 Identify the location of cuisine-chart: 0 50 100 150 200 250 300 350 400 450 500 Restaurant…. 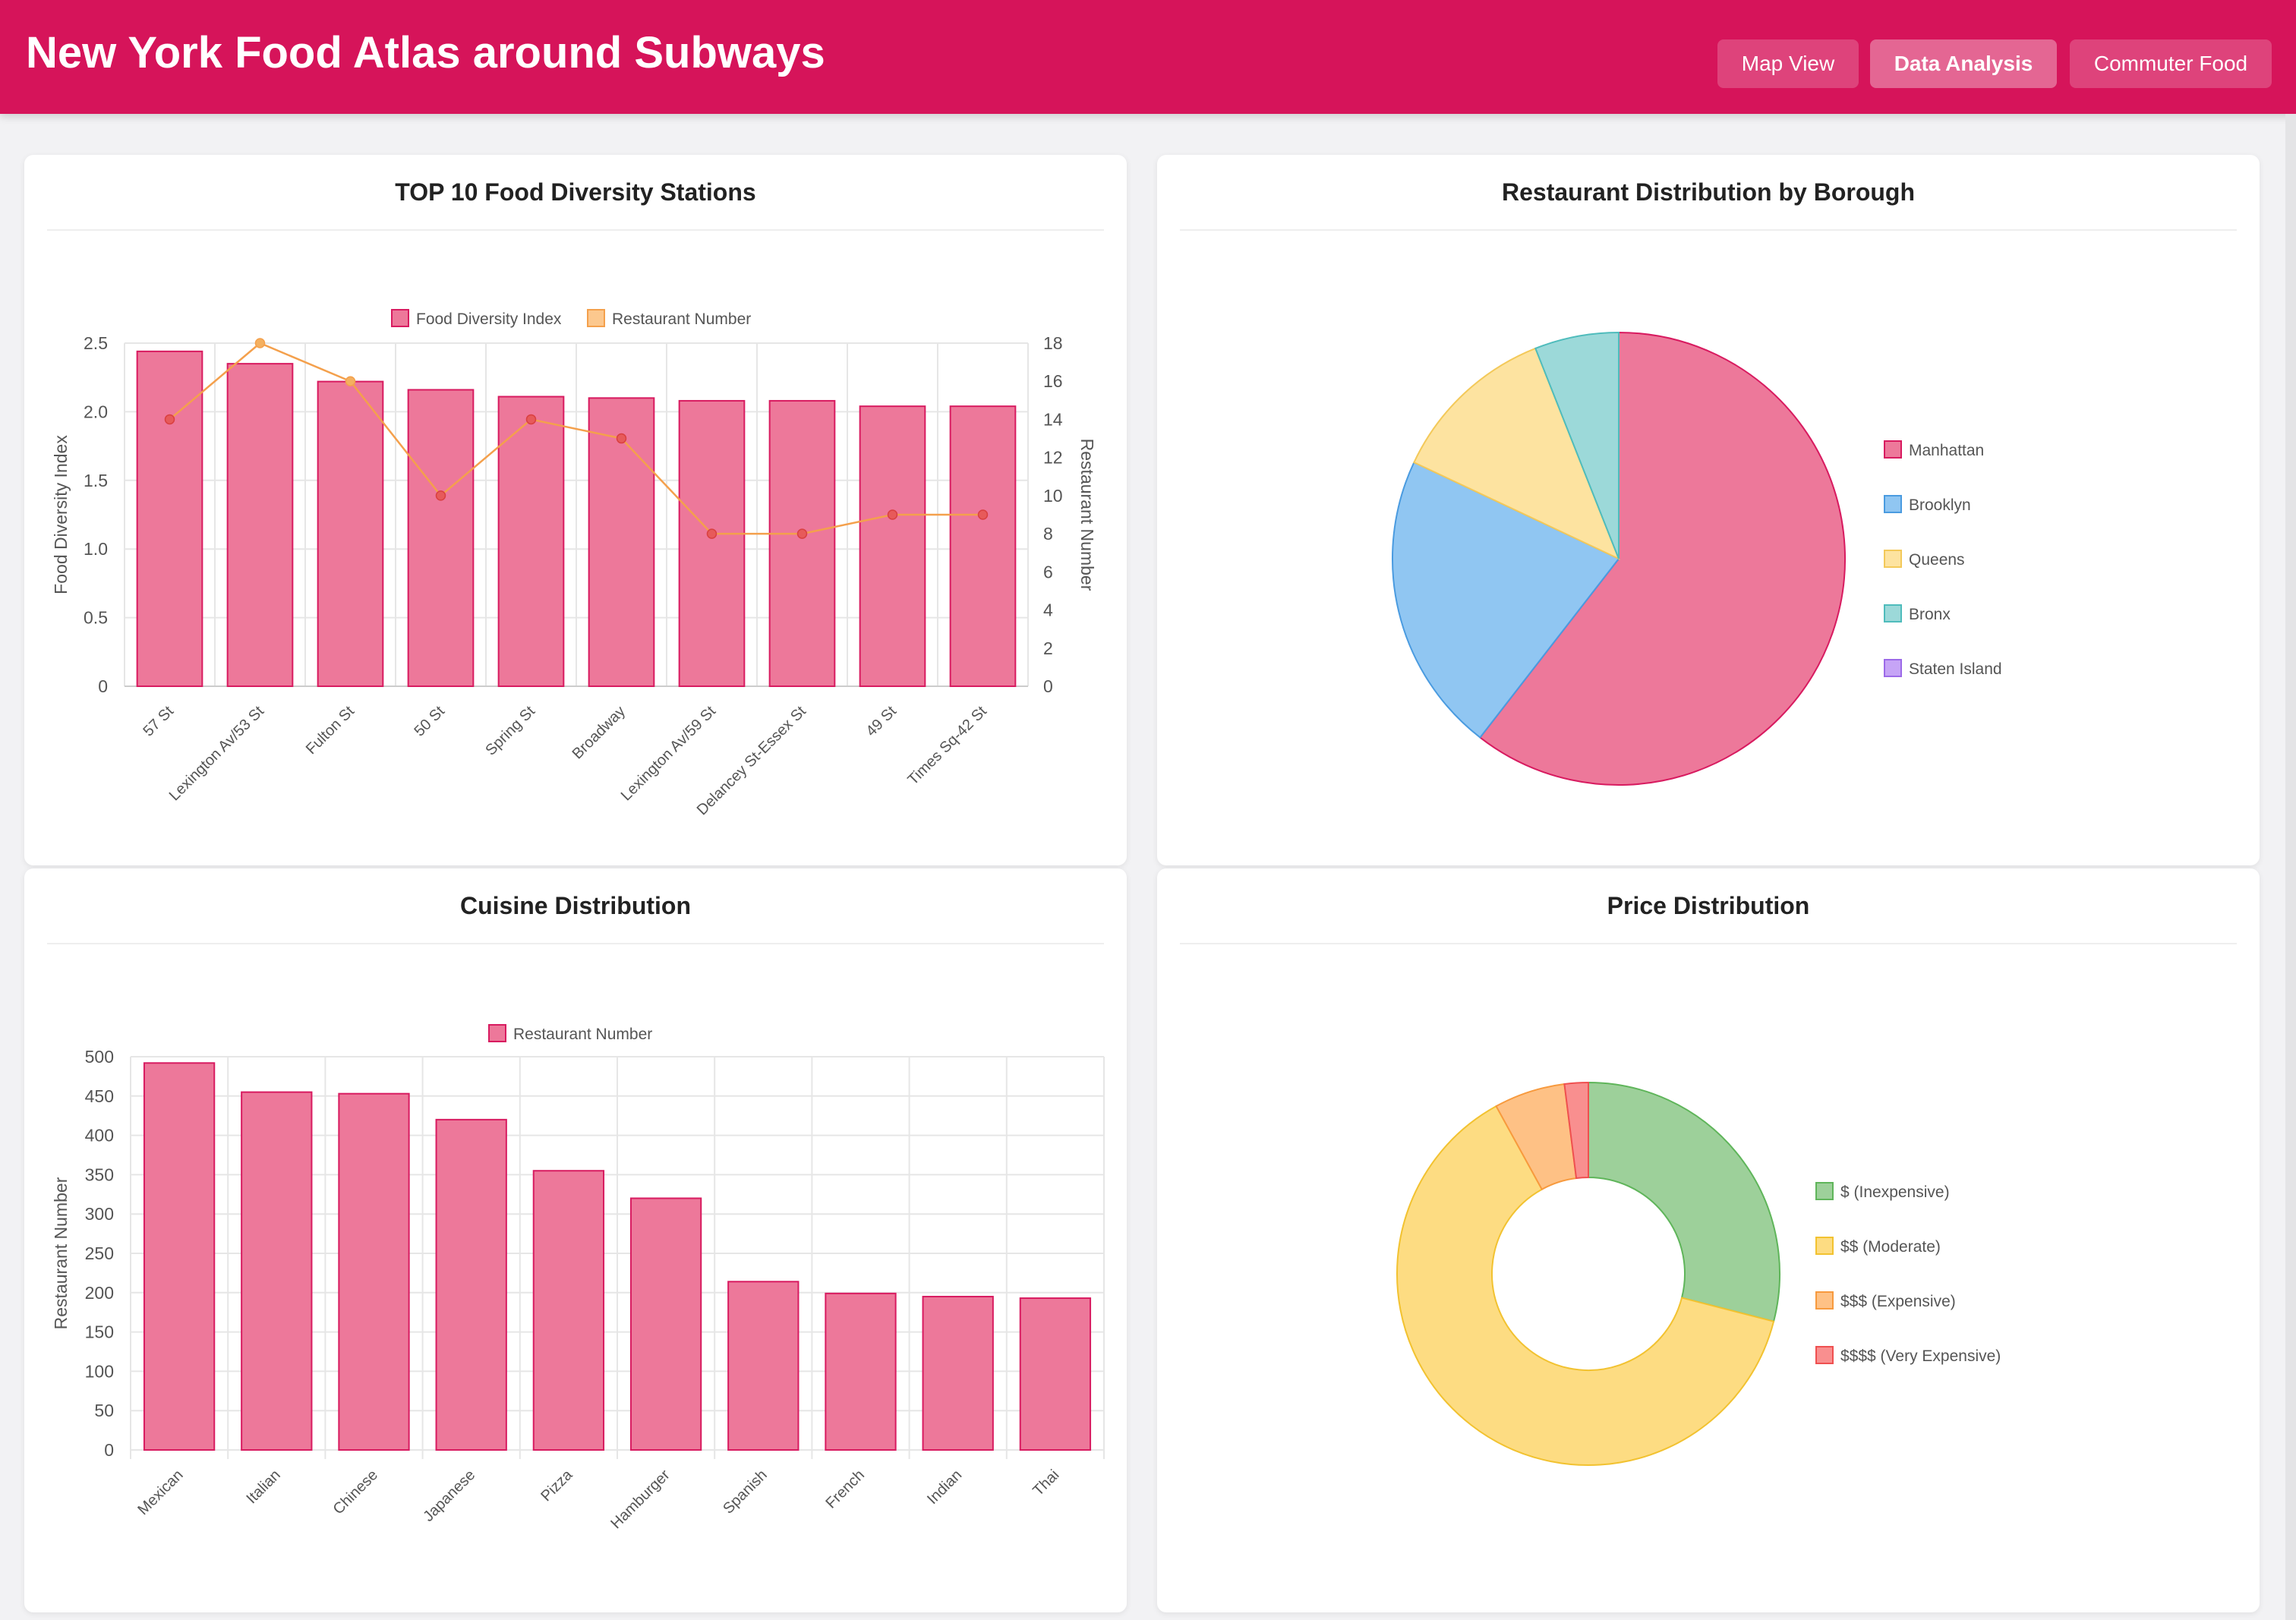
(578, 1278).